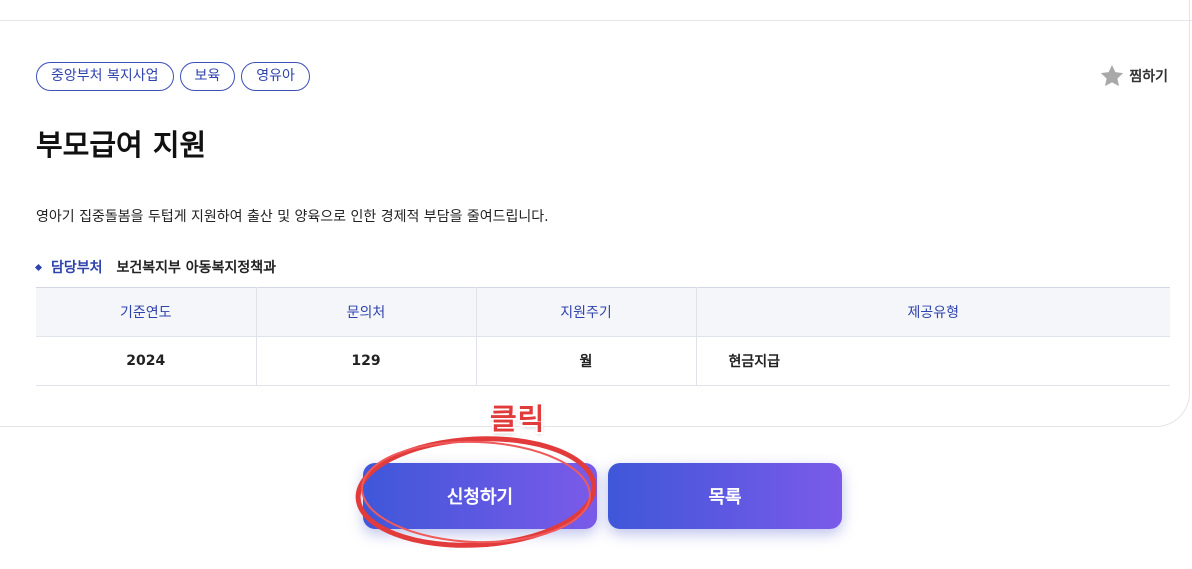 The height and width of the screenshot is (569, 1192). Describe the element at coordinates (596, 20) in the screenshot. I see `top-divider` at that location.